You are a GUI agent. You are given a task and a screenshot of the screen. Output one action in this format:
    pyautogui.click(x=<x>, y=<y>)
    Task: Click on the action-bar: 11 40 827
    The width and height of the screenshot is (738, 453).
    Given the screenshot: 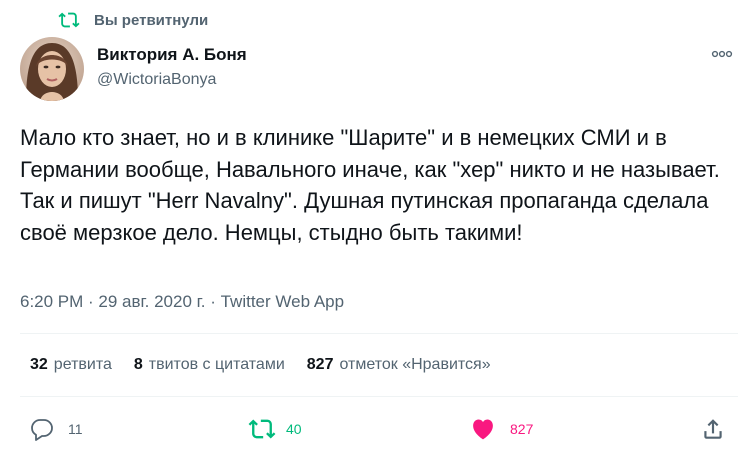 What is the action you would take?
    pyautogui.click(x=369, y=429)
    